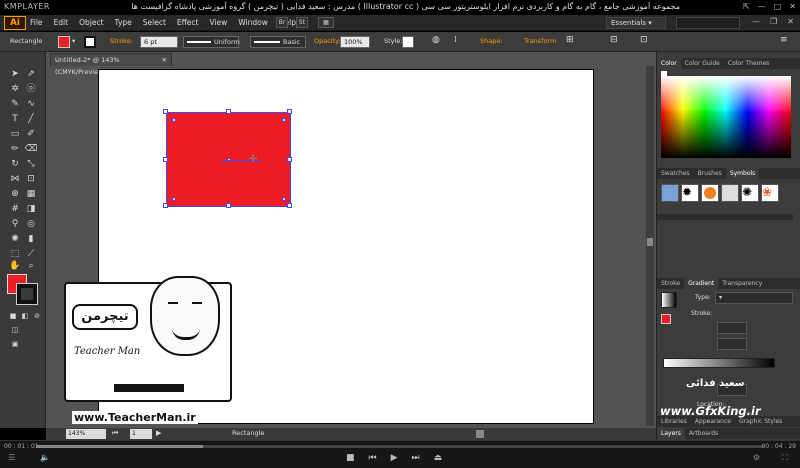 This screenshot has width=800, height=468. Describe the element at coordinates (540, 41) in the screenshot. I see `transform-label: Transform` at that location.